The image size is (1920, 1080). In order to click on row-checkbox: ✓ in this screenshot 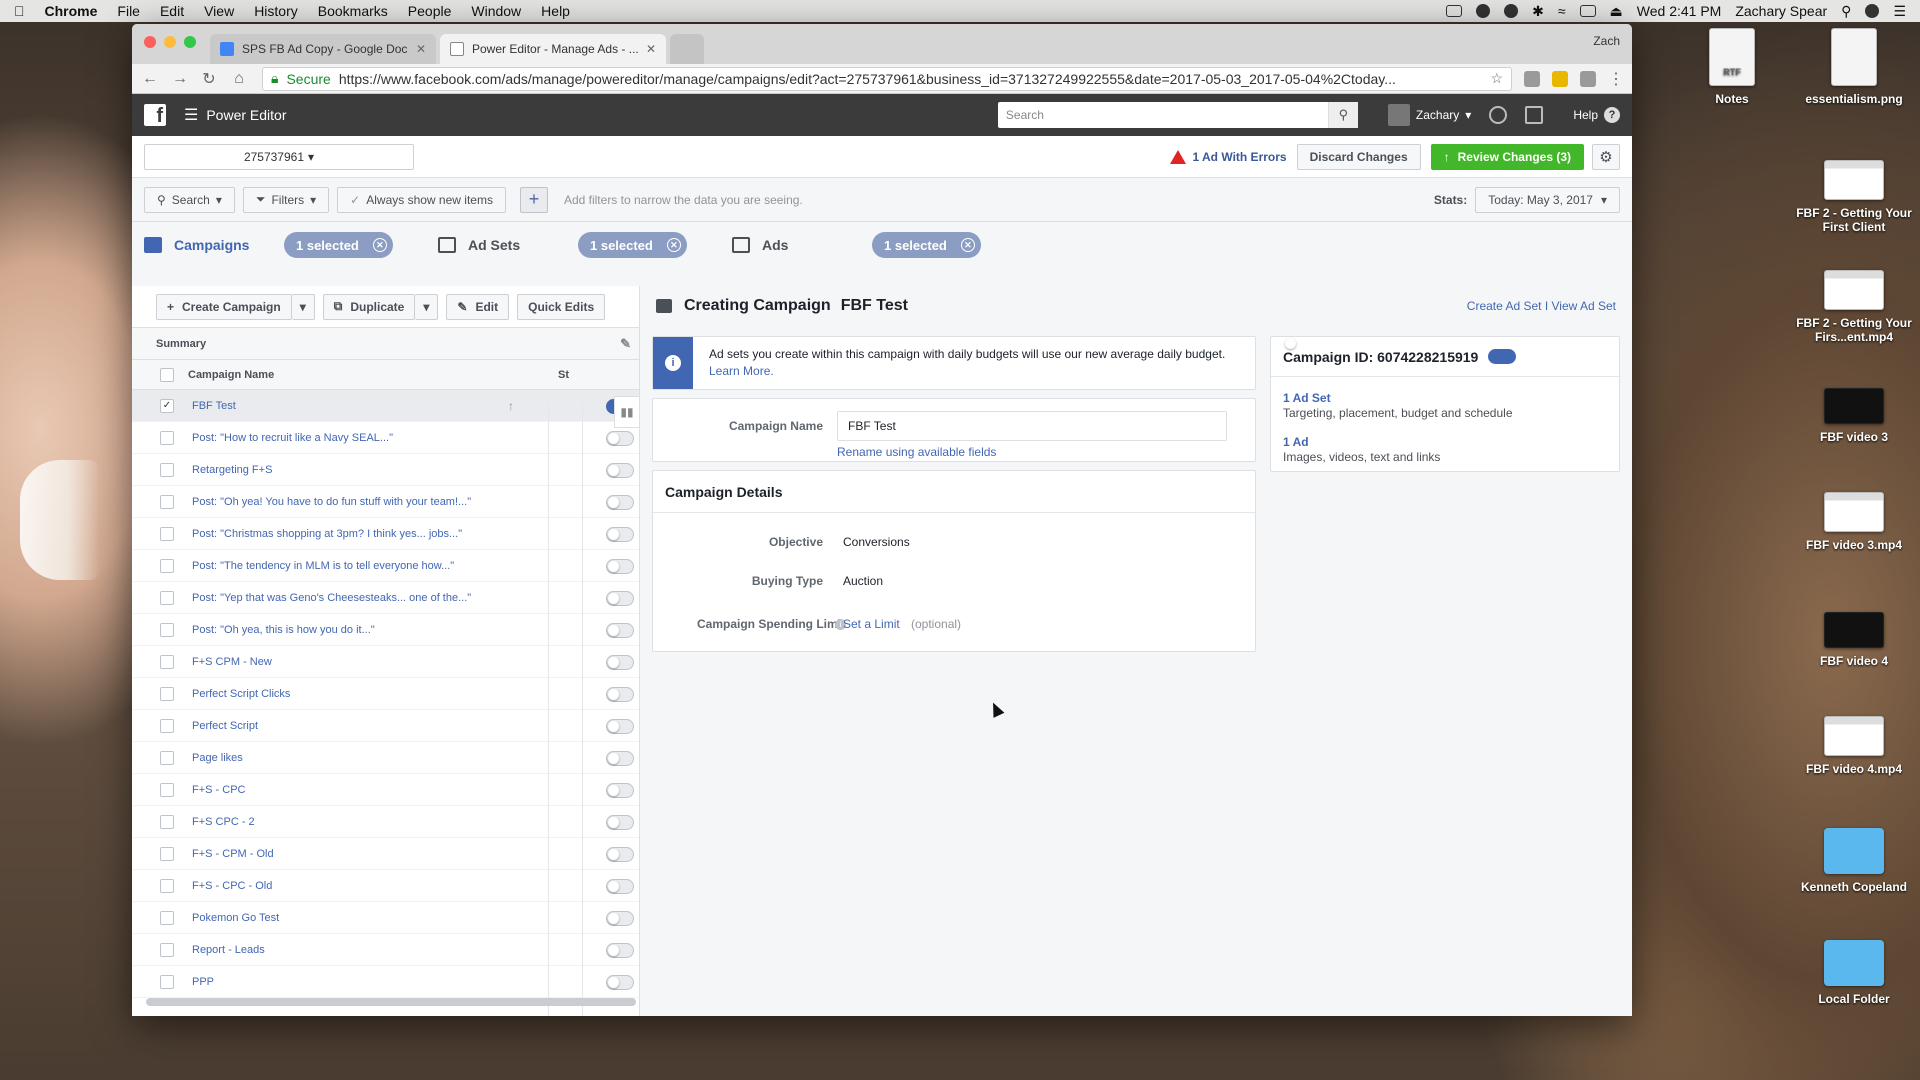, I will do `click(167, 405)`.